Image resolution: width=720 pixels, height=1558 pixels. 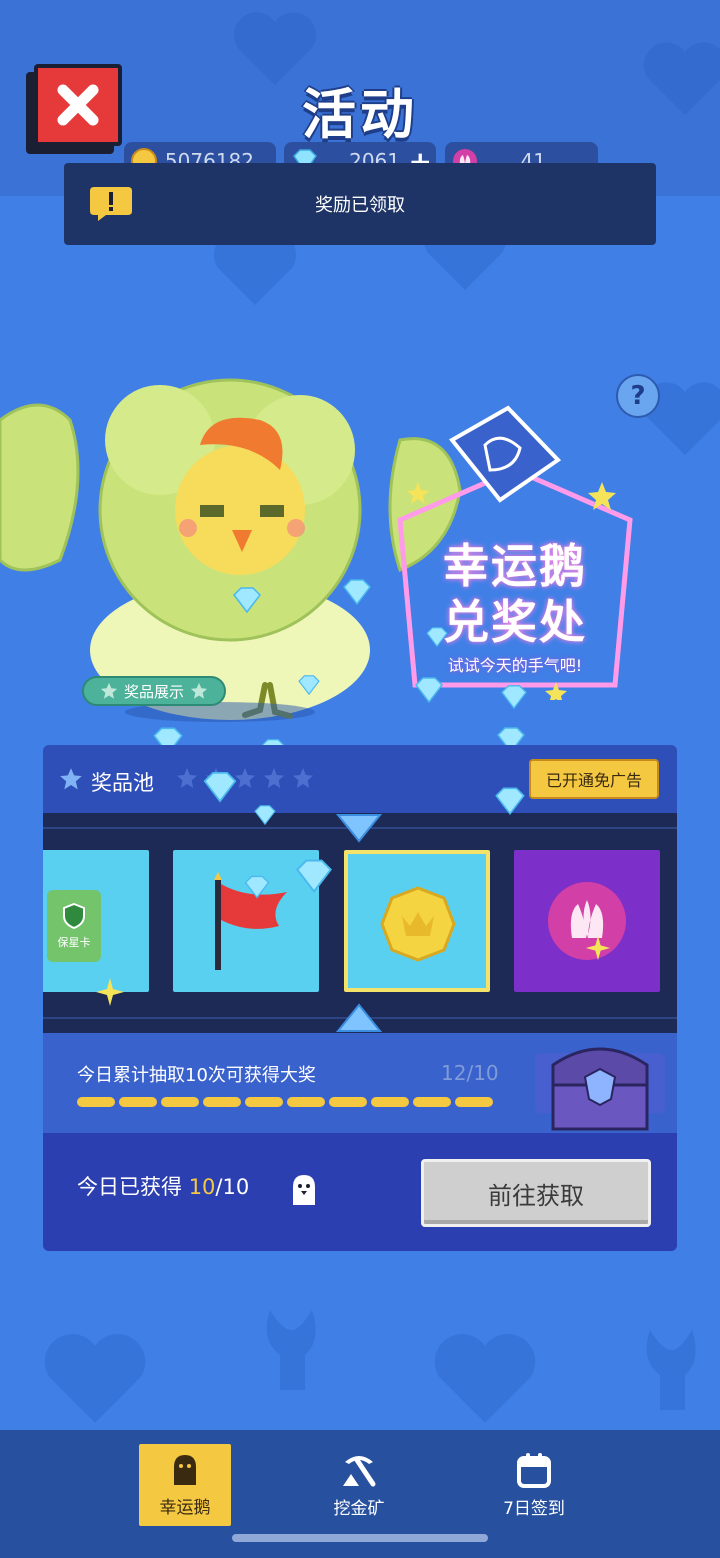 What do you see at coordinates (515, 550) in the screenshot?
I see `lucky-goose-sign: 幸运鹅 兑奖处 试试今天的手气吧!` at bounding box center [515, 550].